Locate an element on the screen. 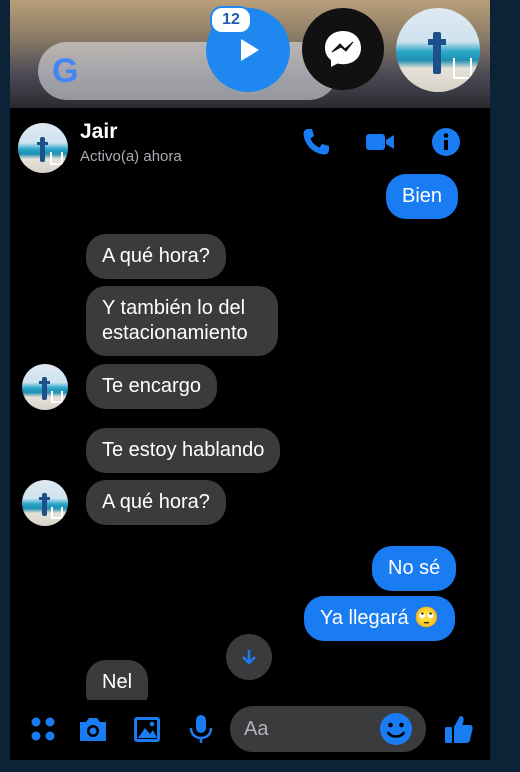 This screenshot has height=772, width=520. message-incoming: Te encargo is located at coordinates (151, 386).